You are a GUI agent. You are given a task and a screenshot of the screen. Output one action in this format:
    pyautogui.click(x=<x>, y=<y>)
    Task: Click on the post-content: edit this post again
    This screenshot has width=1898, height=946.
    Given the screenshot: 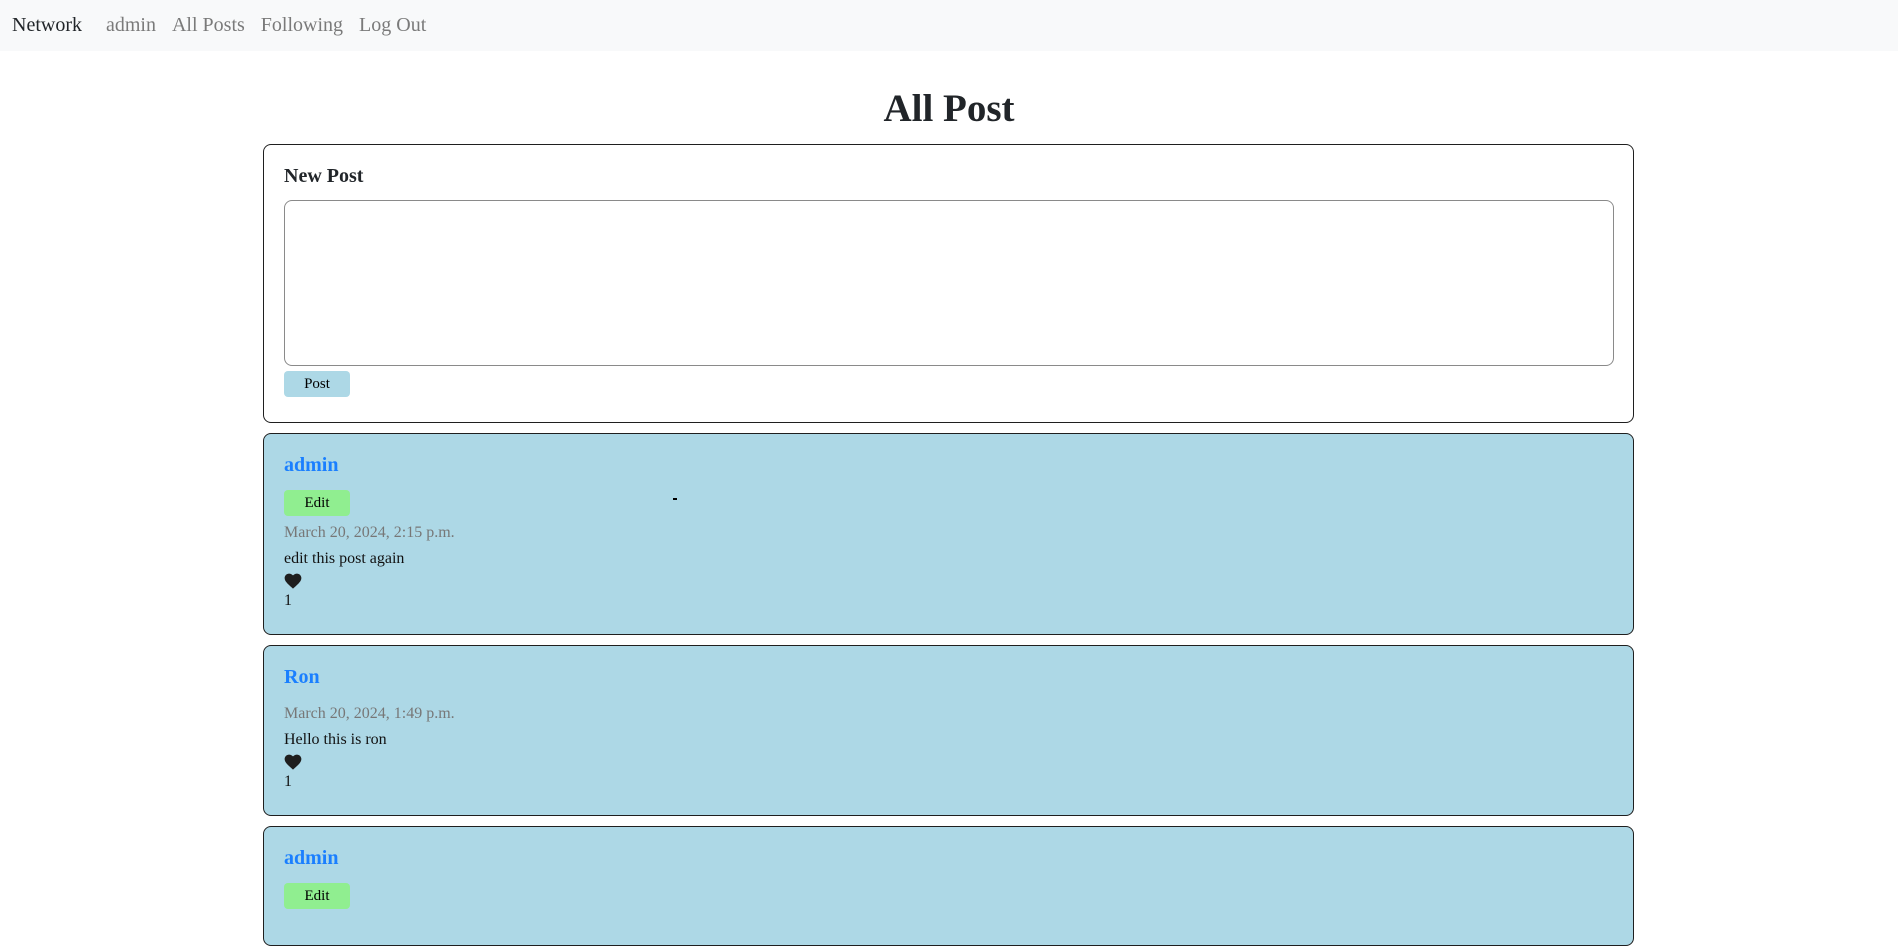 What is the action you would take?
    pyautogui.click(x=344, y=558)
    